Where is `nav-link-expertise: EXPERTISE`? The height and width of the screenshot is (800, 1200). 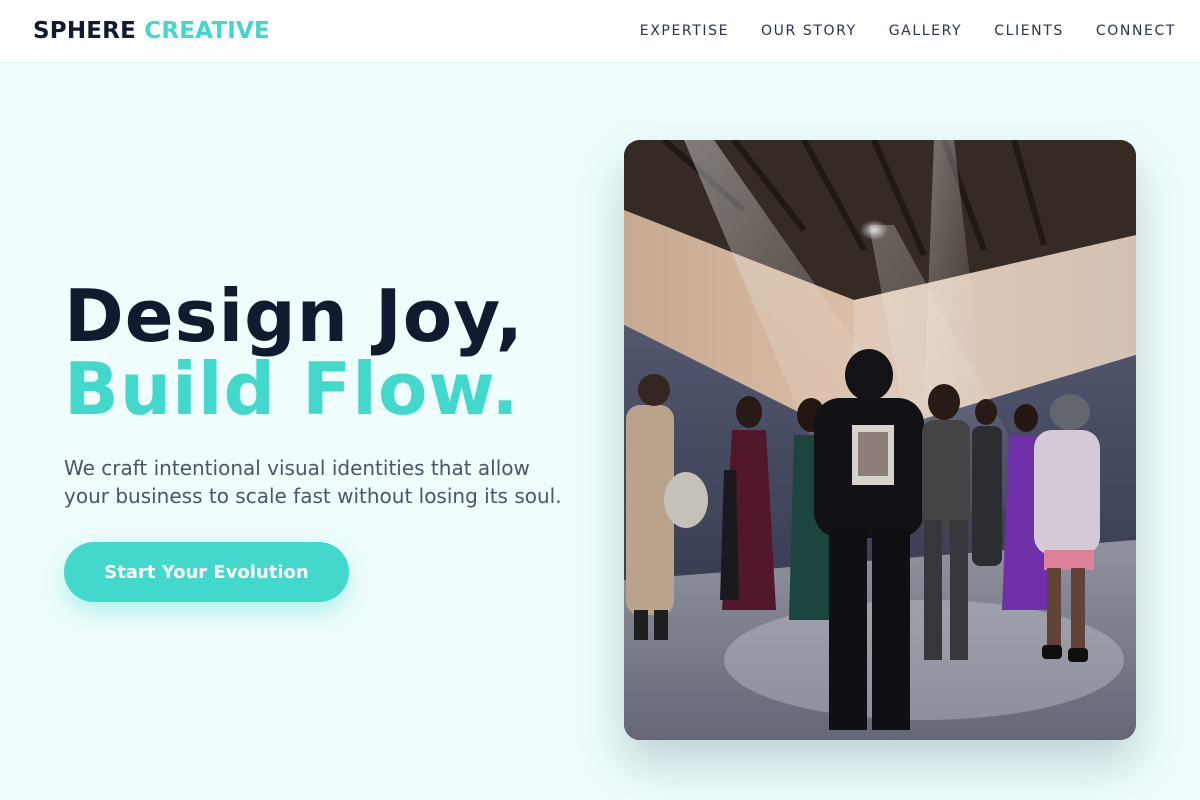 nav-link-expertise: EXPERTISE is located at coordinates (684, 31).